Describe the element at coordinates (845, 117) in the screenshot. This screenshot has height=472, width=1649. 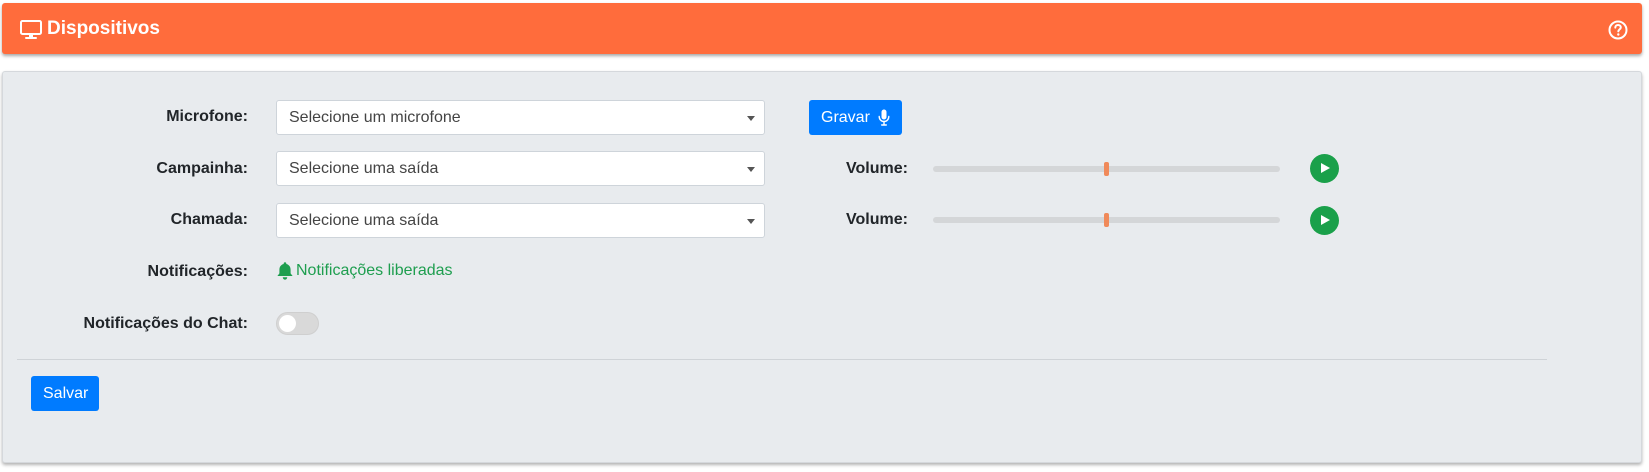
I see `record-button-label: Gravar` at that location.